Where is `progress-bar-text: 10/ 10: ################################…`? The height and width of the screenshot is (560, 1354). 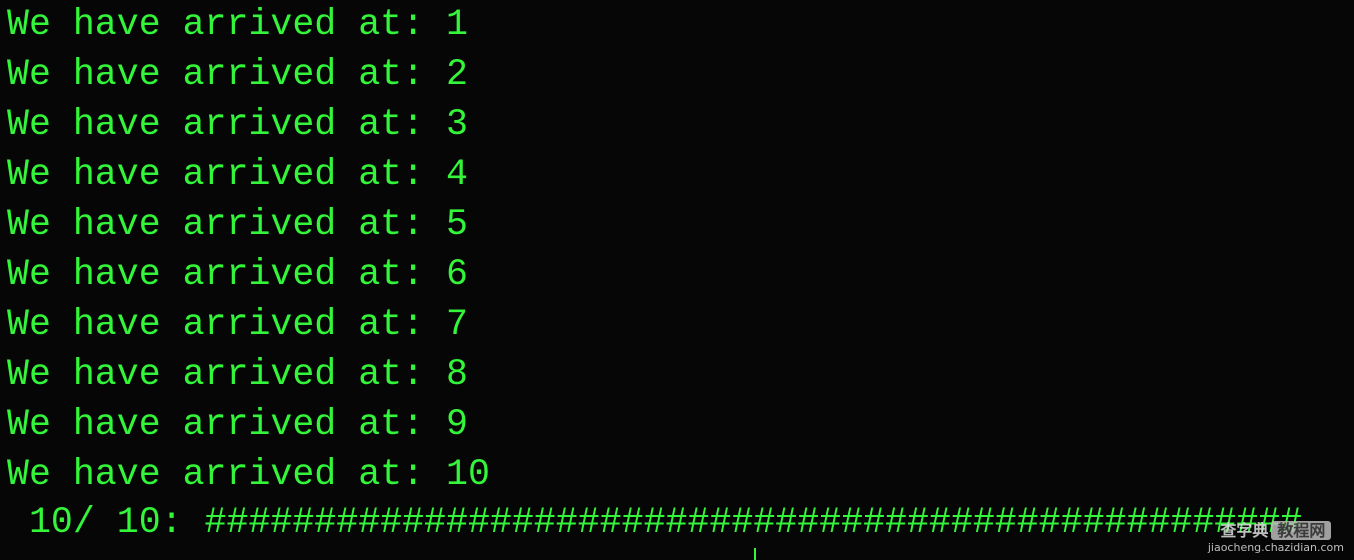 progress-bar-text: 10/ 10: ################################… is located at coordinates (655, 522).